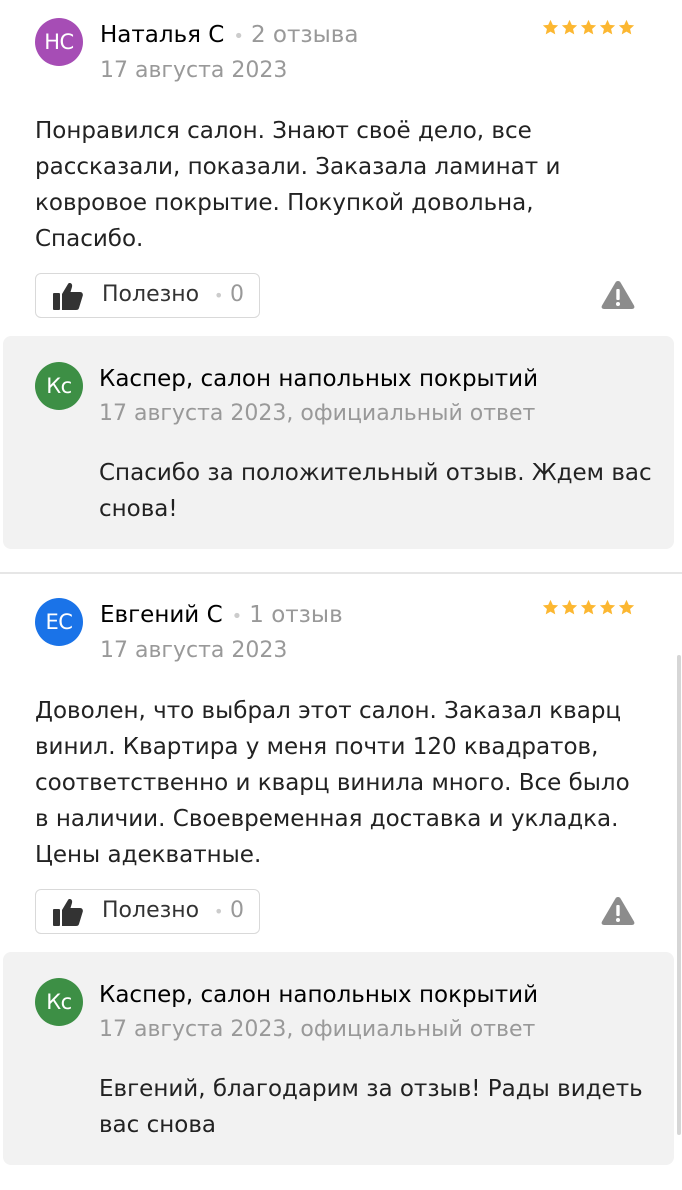 The height and width of the screenshot is (1190, 682). Describe the element at coordinates (341, 573) in the screenshot. I see `divider` at that location.